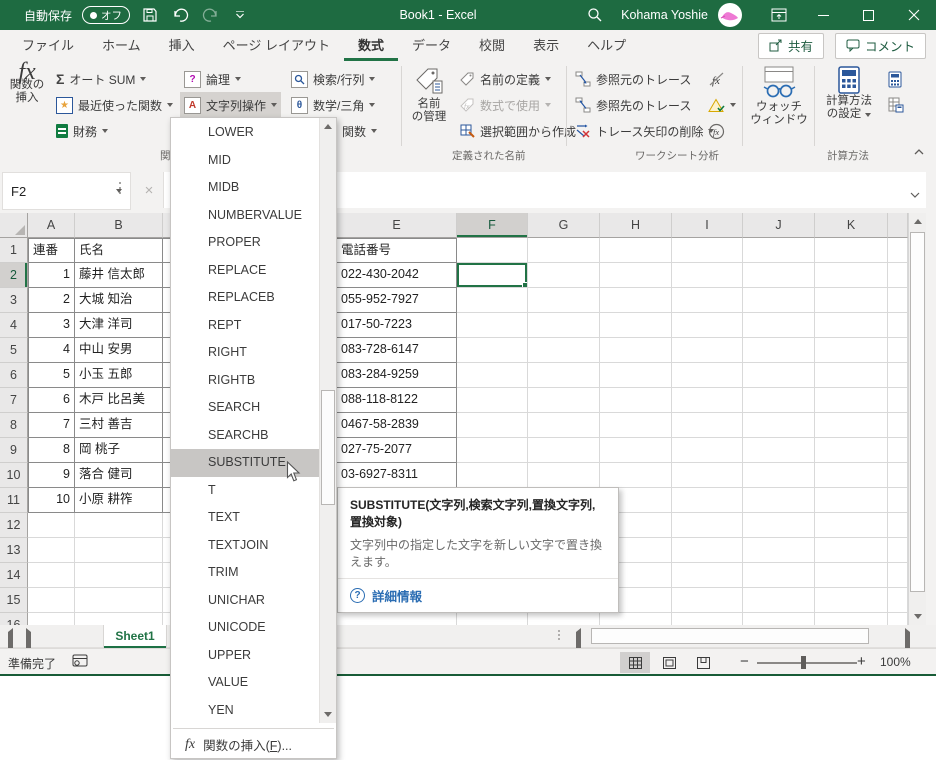  Describe the element at coordinates (14, 225) in the screenshot. I see `select-all-corner` at that location.